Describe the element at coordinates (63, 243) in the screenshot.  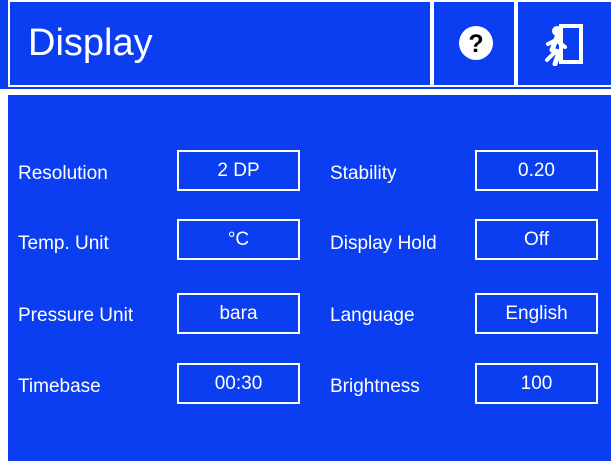
I see `temp-unit-label: Temp. Unit` at that location.